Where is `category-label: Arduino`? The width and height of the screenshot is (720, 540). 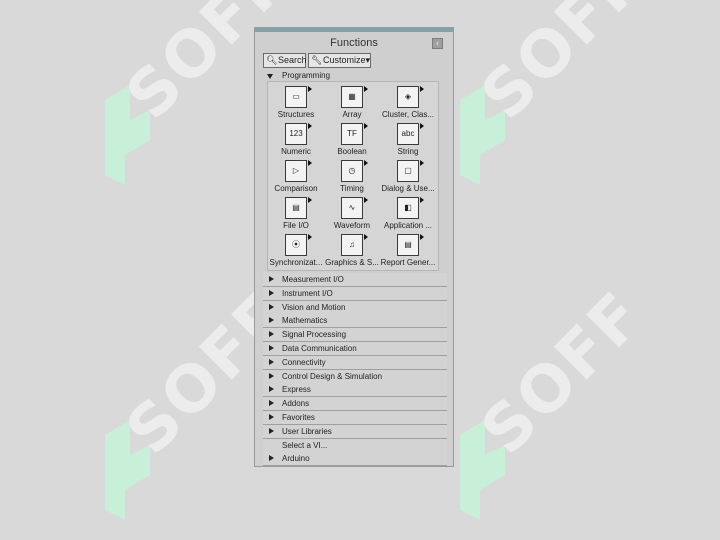 category-label: Arduino is located at coordinates (296, 459).